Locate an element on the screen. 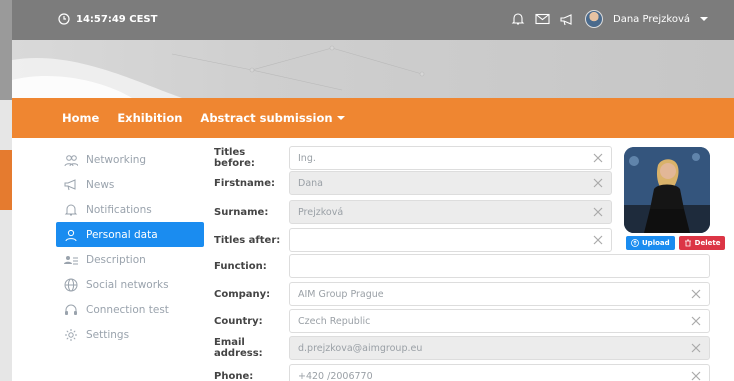  row-company: Company: AIM Group Prague is located at coordinates (462, 294).